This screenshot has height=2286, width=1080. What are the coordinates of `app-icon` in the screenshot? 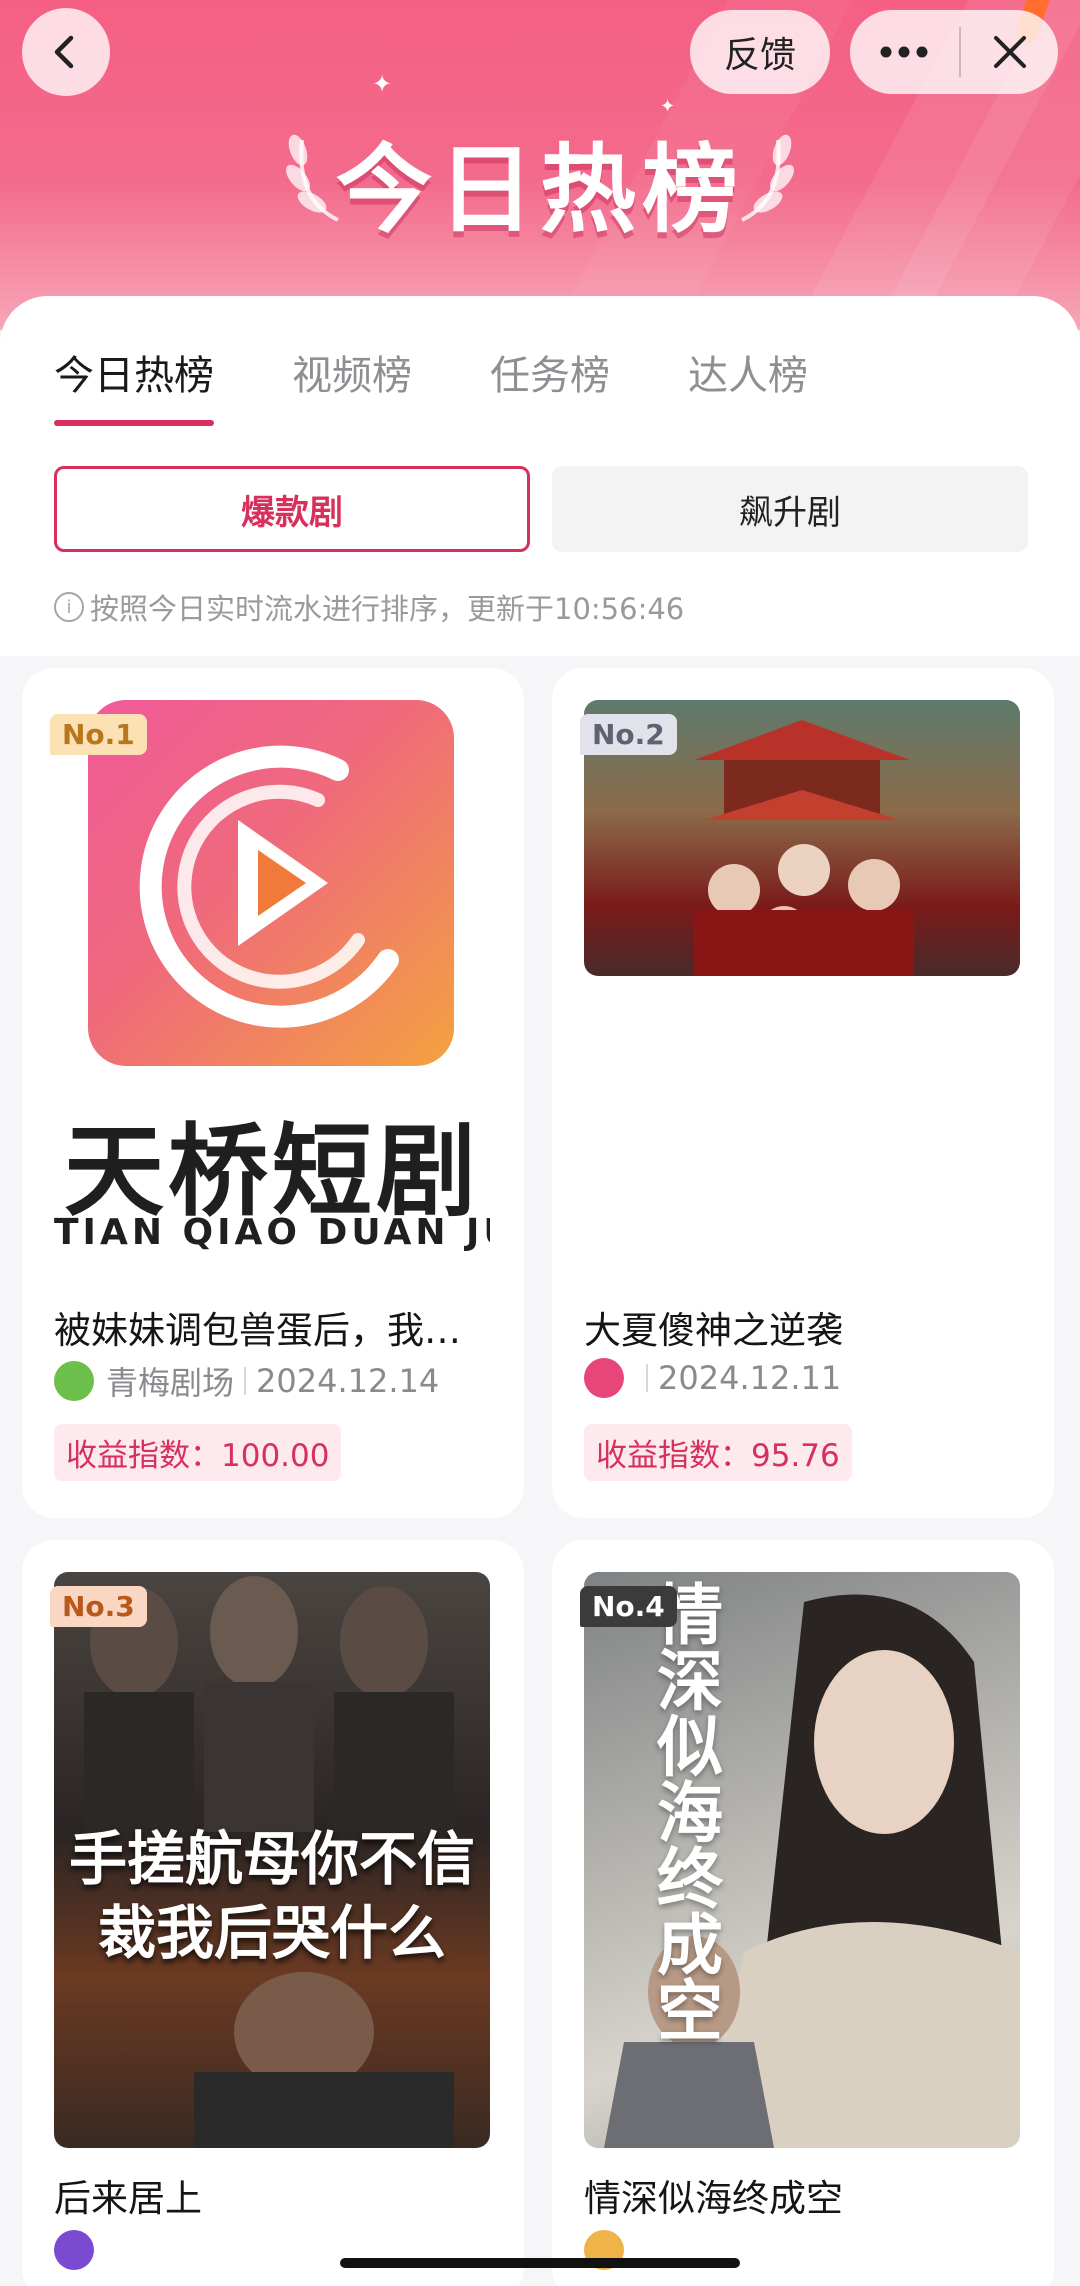 It's located at (271, 883).